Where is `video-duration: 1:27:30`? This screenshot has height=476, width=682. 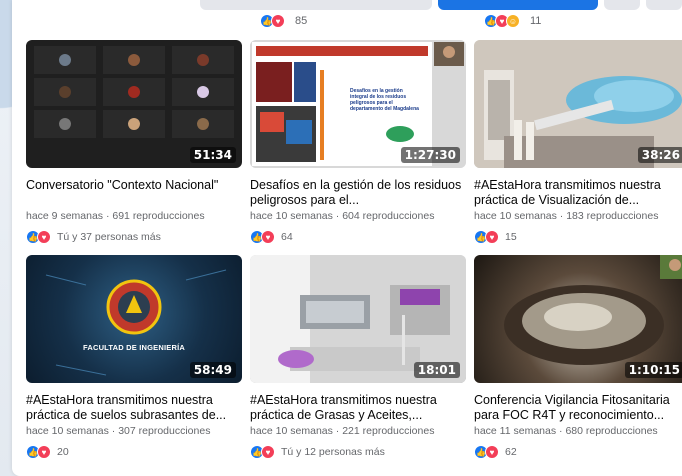
video-duration: 1:27:30 is located at coordinates (430, 155).